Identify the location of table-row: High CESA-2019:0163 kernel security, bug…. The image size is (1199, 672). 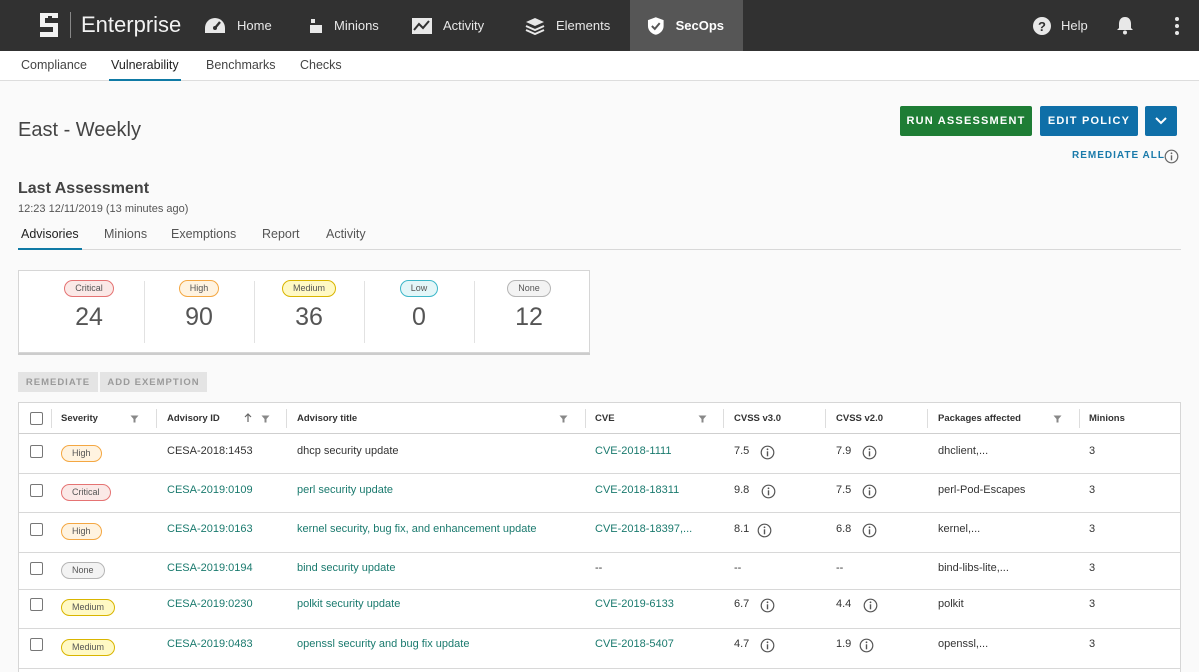
(599, 533).